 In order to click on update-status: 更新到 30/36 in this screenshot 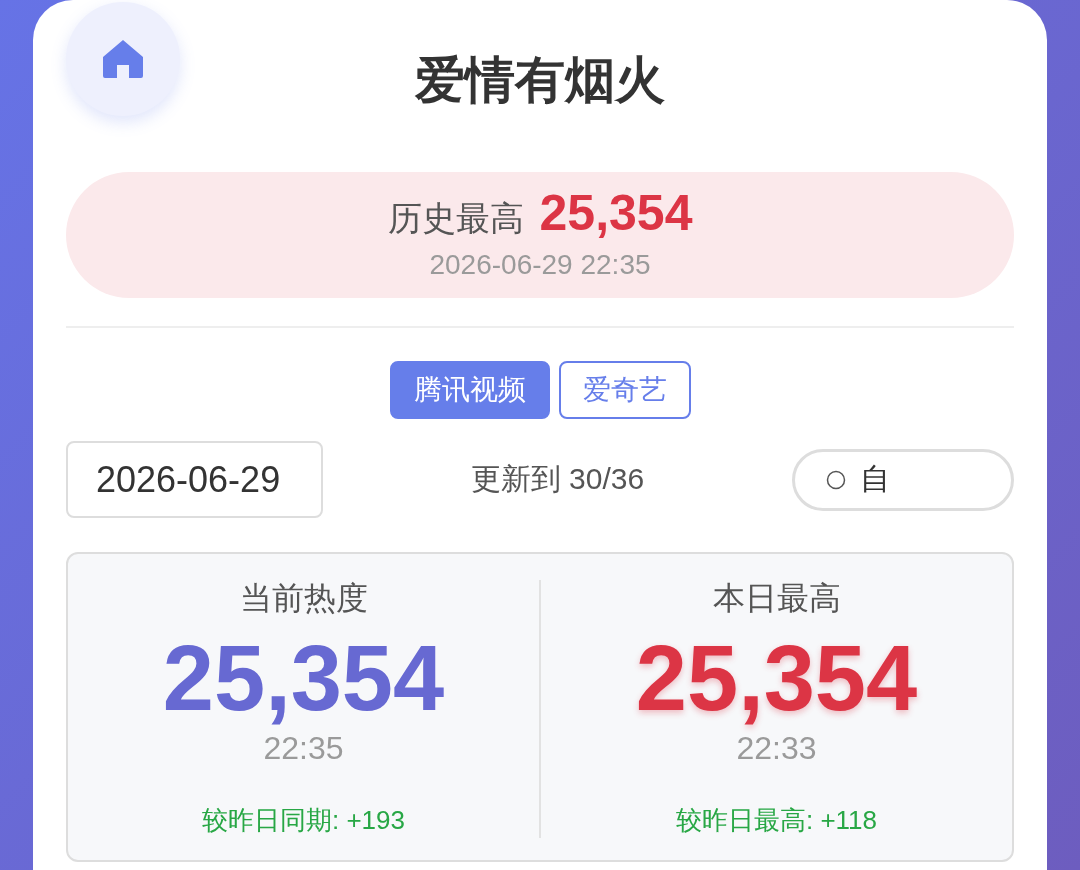, I will do `click(557, 479)`.